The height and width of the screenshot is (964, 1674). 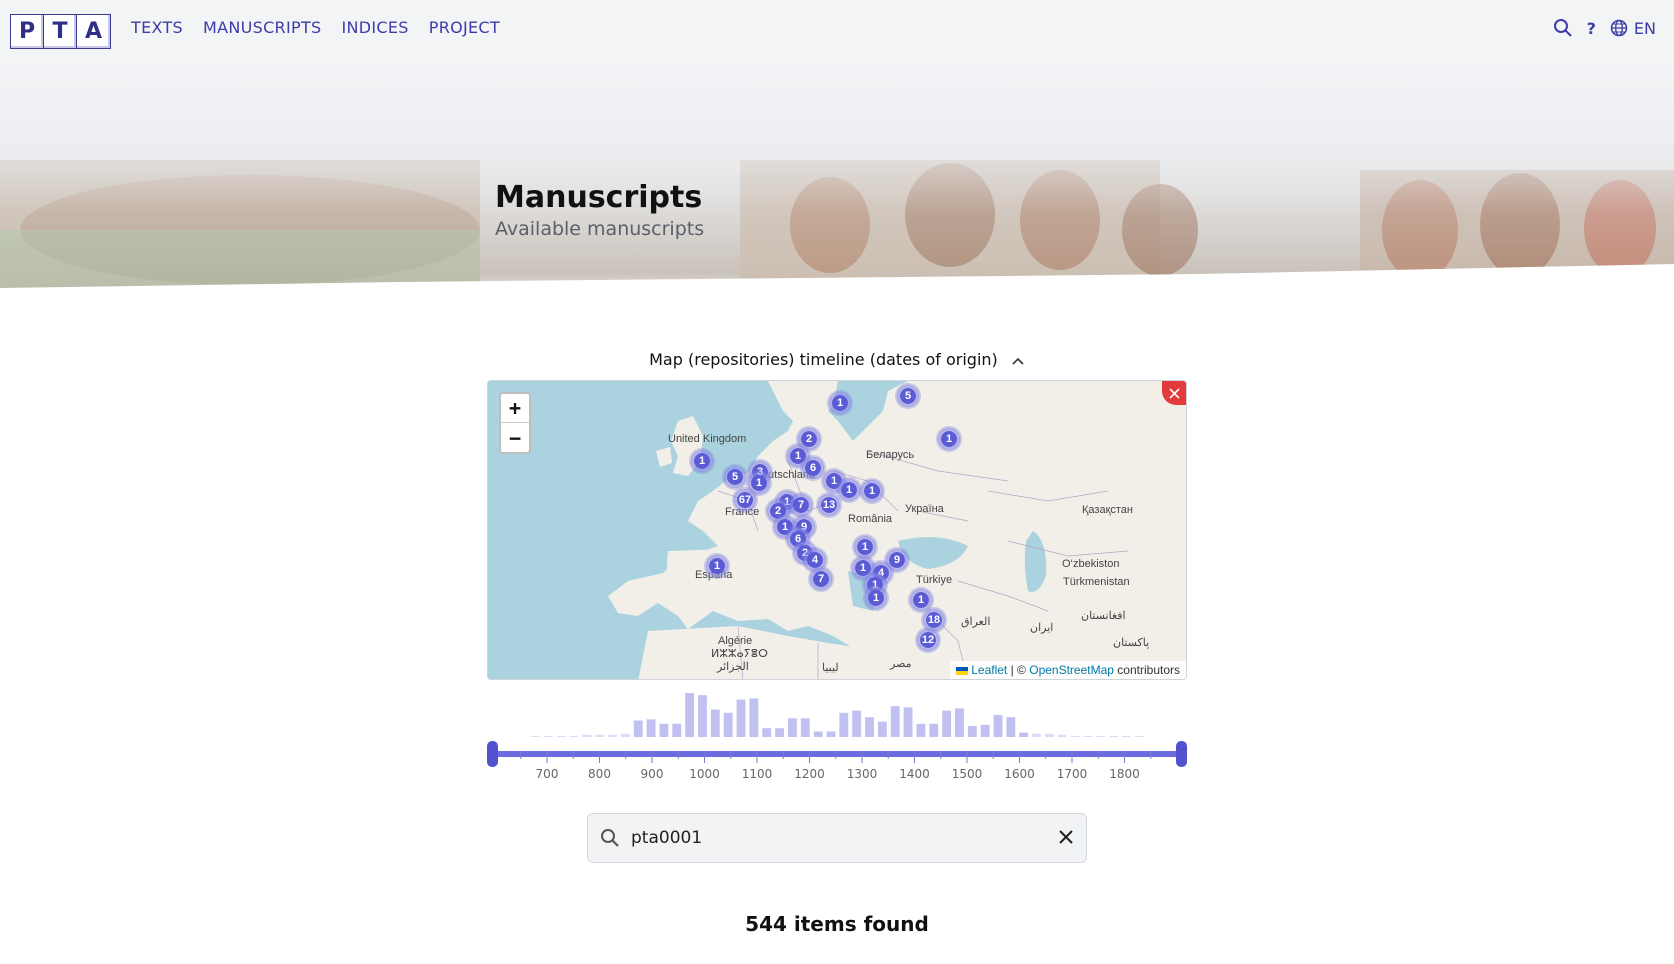 I want to click on map-cluster-marker: 12, so click(x=928, y=640).